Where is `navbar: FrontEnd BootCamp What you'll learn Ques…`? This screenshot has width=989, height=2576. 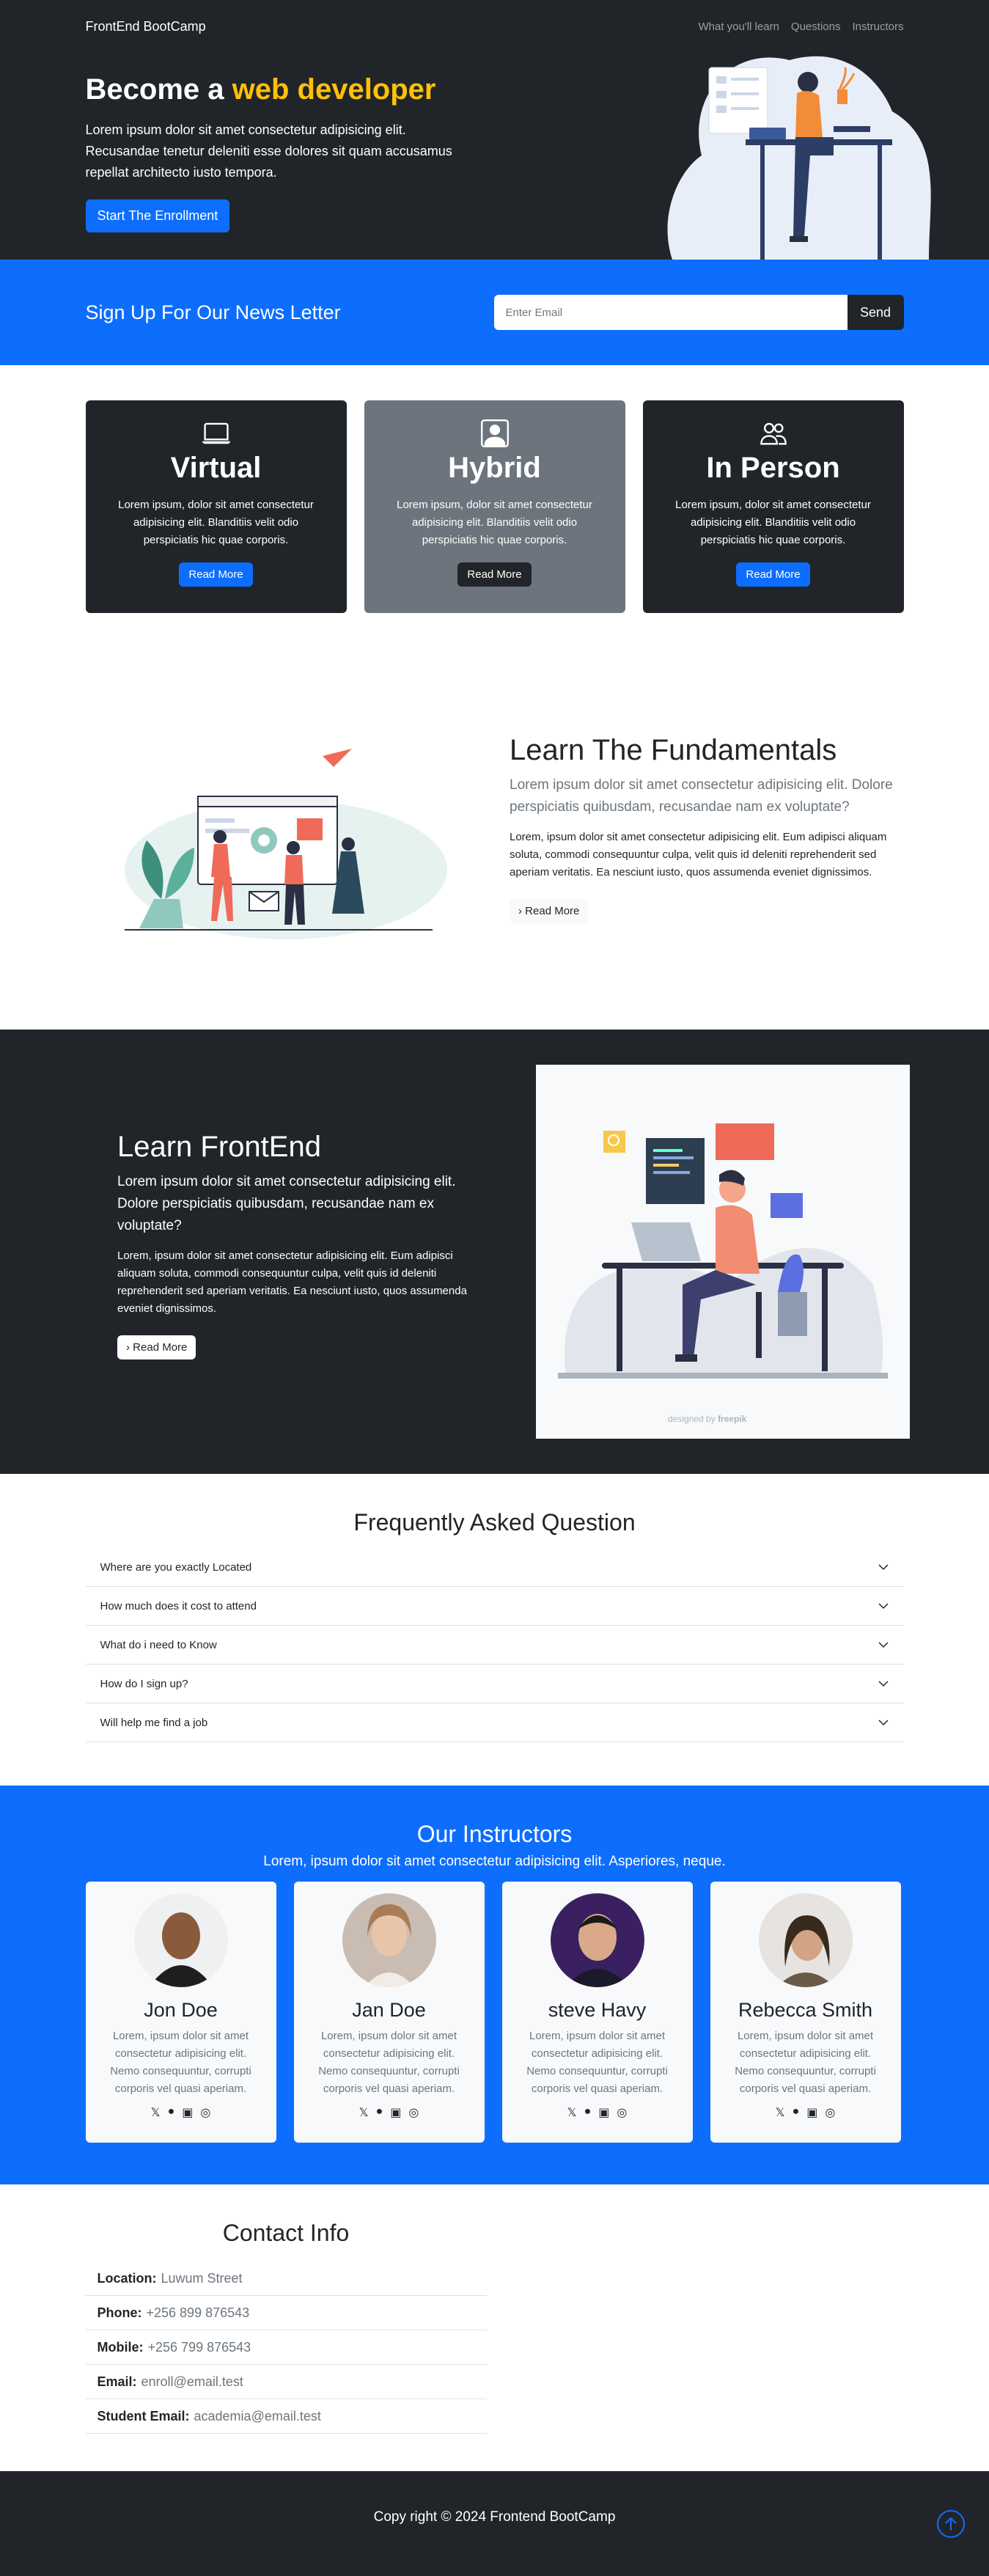 navbar: FrontEnd BootCamp What you'll learn Ques… is located at coordinates (494, 26).